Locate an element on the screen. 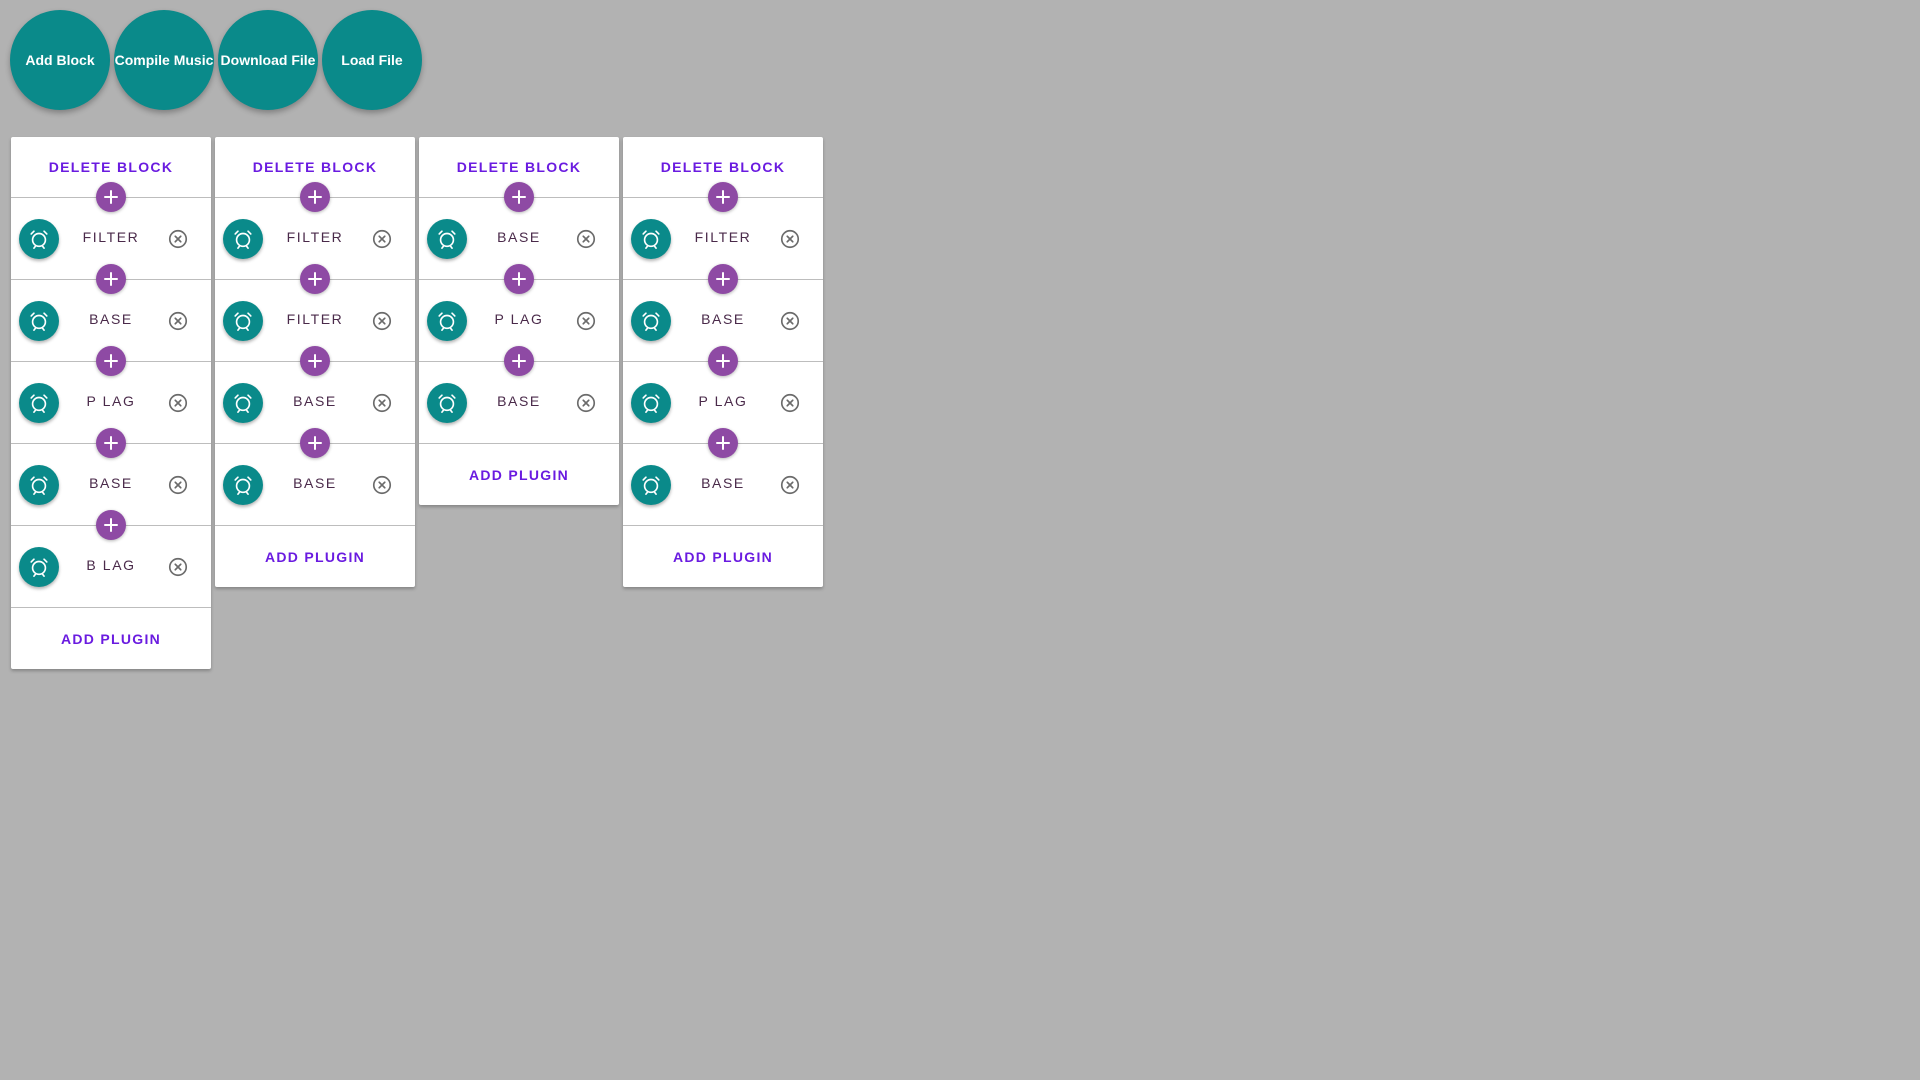  block-card: DELETE BLOCK BASE P LAG BASE ADD PLUGIN is located at coordinates (519, 321).